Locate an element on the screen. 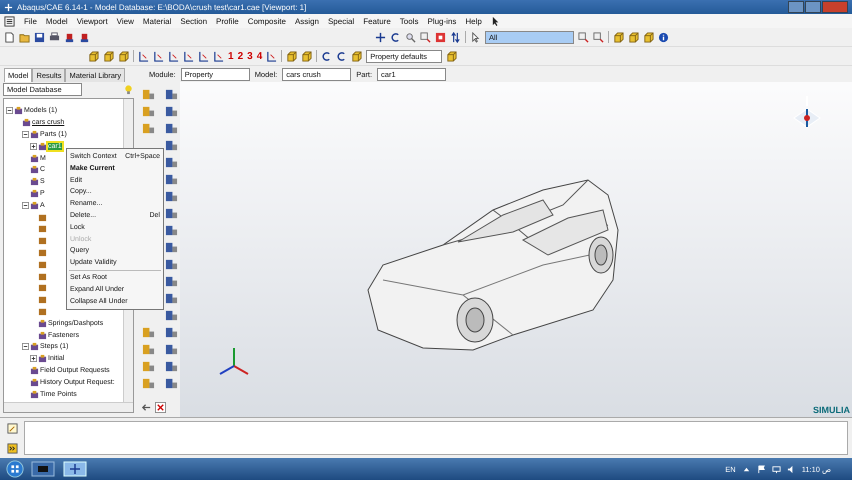  console-app-icon is located at coordinates (43, 469).